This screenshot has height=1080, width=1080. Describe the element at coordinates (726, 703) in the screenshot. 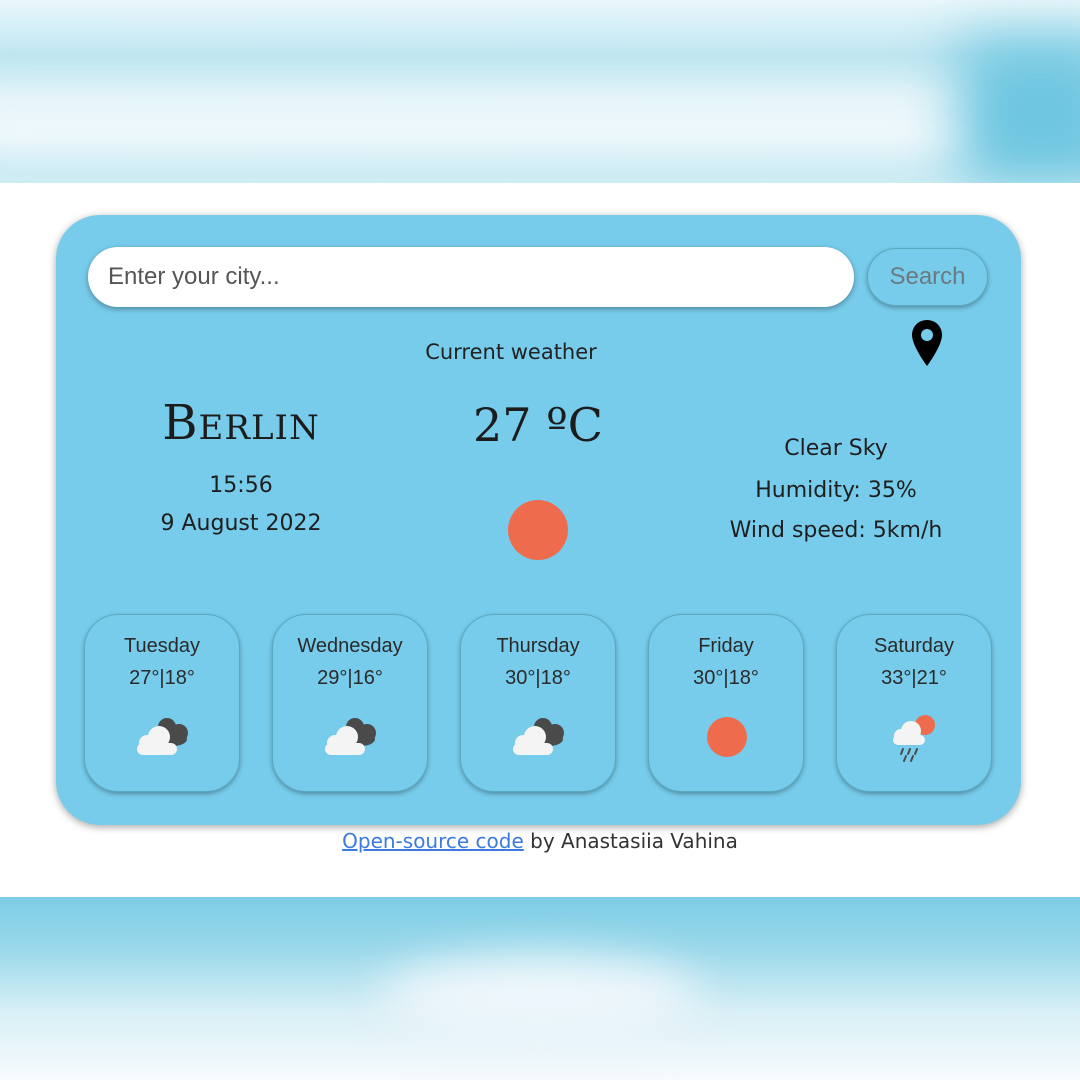

I see `forecast-day-card: Friday 30°|18°` at that location.